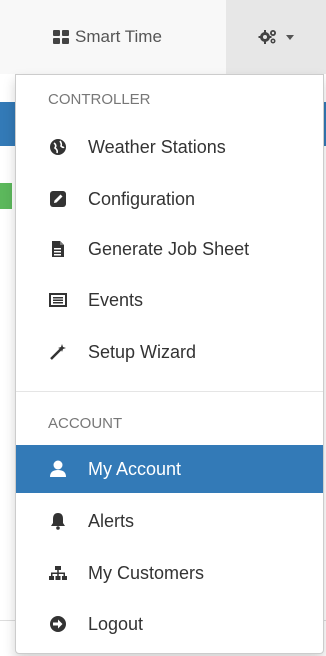  I want to click on file-icon, so click(58, 249).